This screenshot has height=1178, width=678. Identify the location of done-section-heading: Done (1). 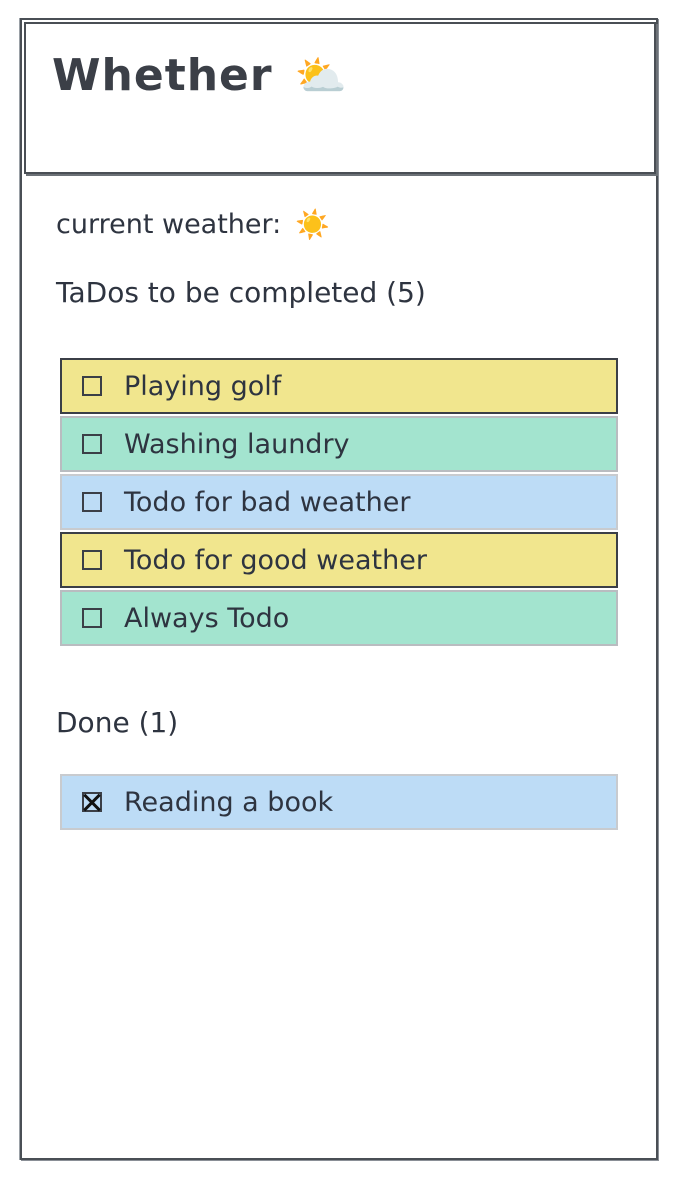
(117, 722).